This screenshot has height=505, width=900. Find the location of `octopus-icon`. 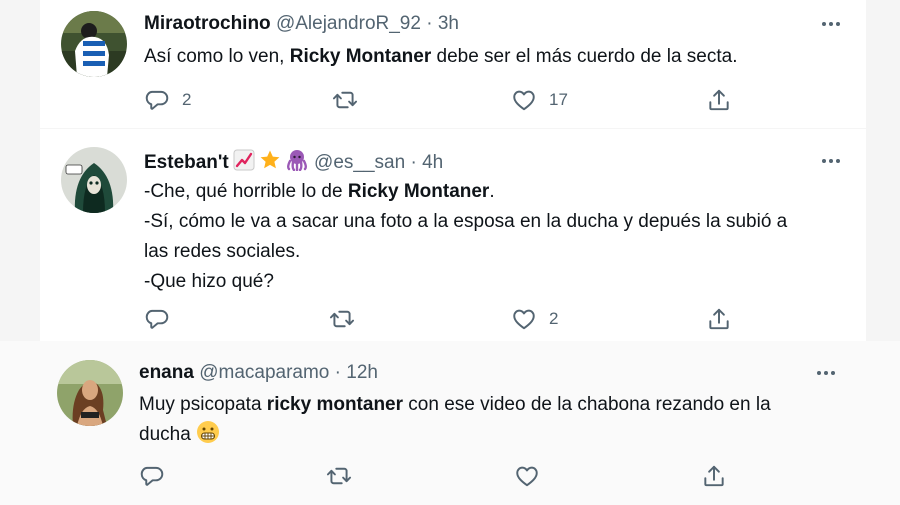

octopus-icon is located at coordinates (297, 163).